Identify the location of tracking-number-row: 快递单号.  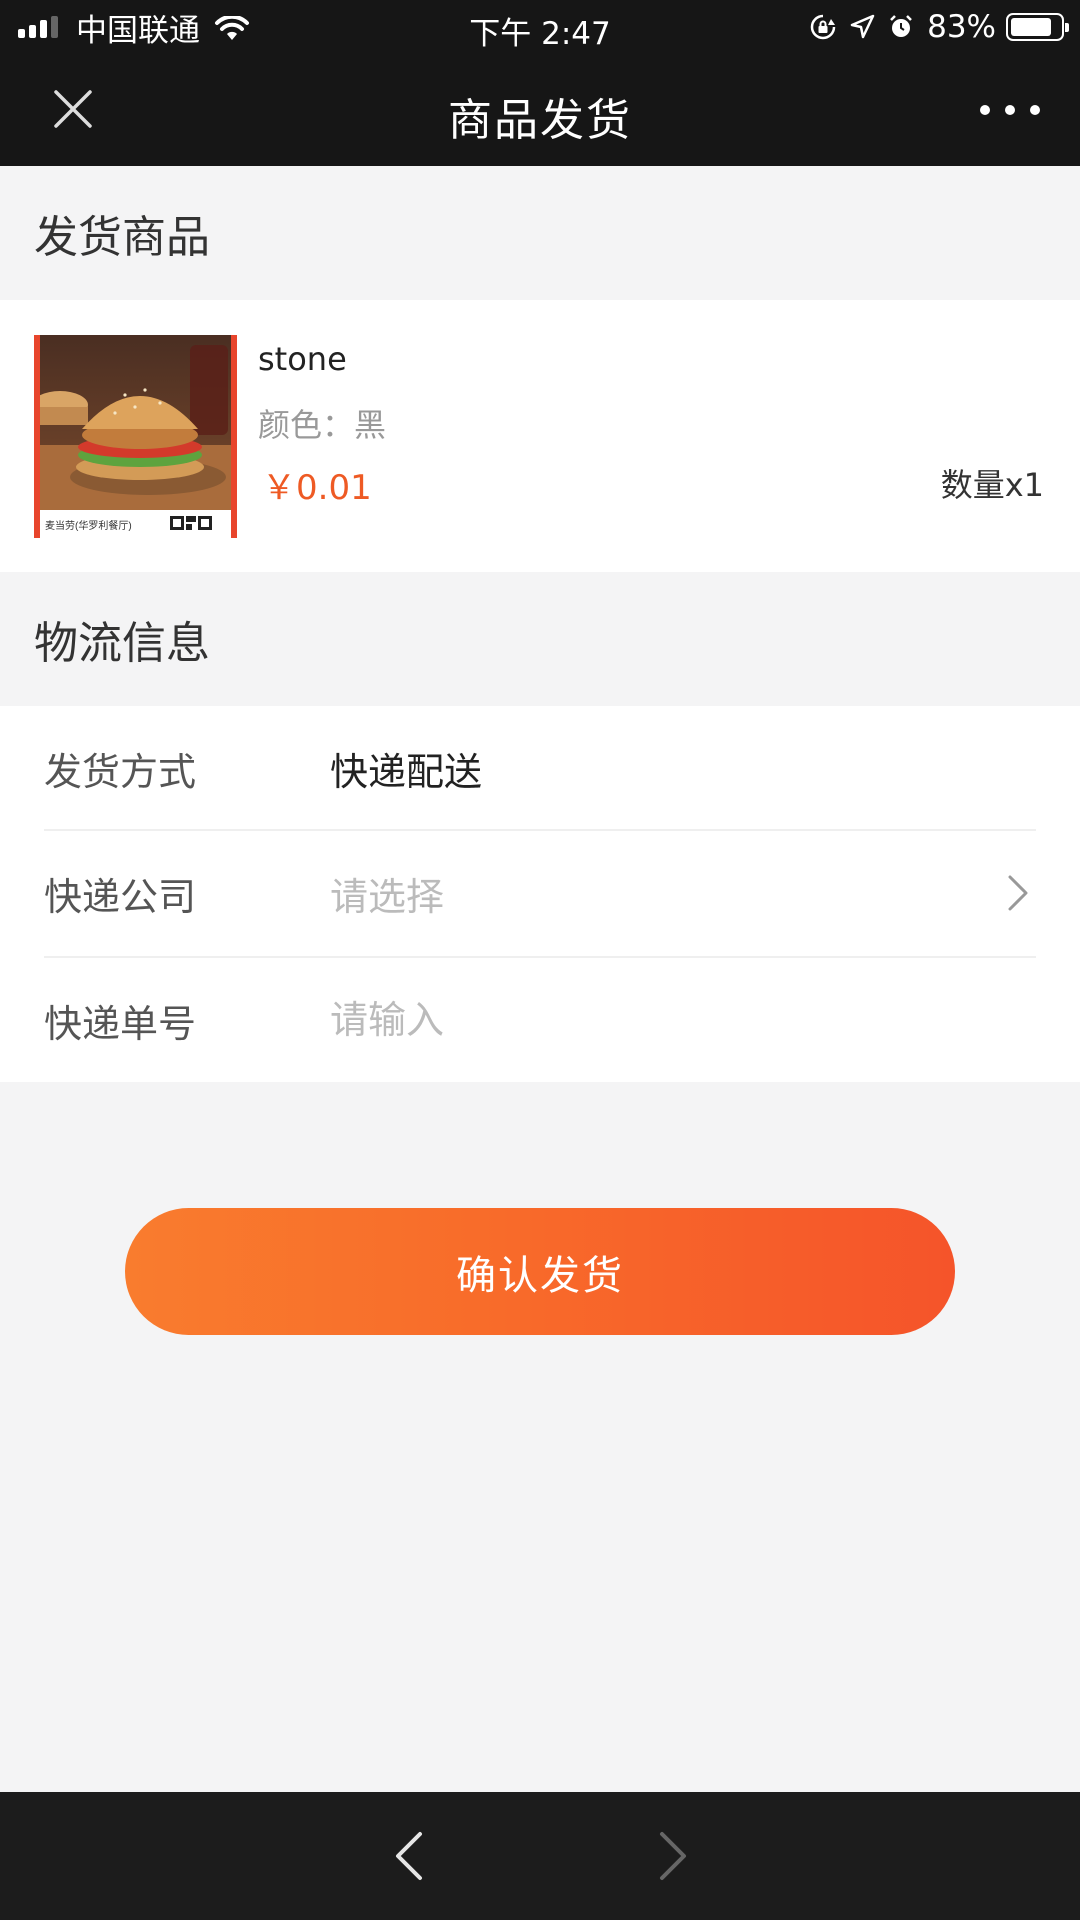
(540, 1020).